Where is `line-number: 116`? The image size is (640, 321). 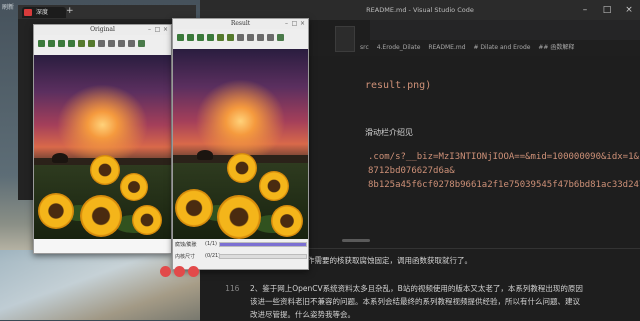
line-number: 116 is located at coordinates (232, 288).